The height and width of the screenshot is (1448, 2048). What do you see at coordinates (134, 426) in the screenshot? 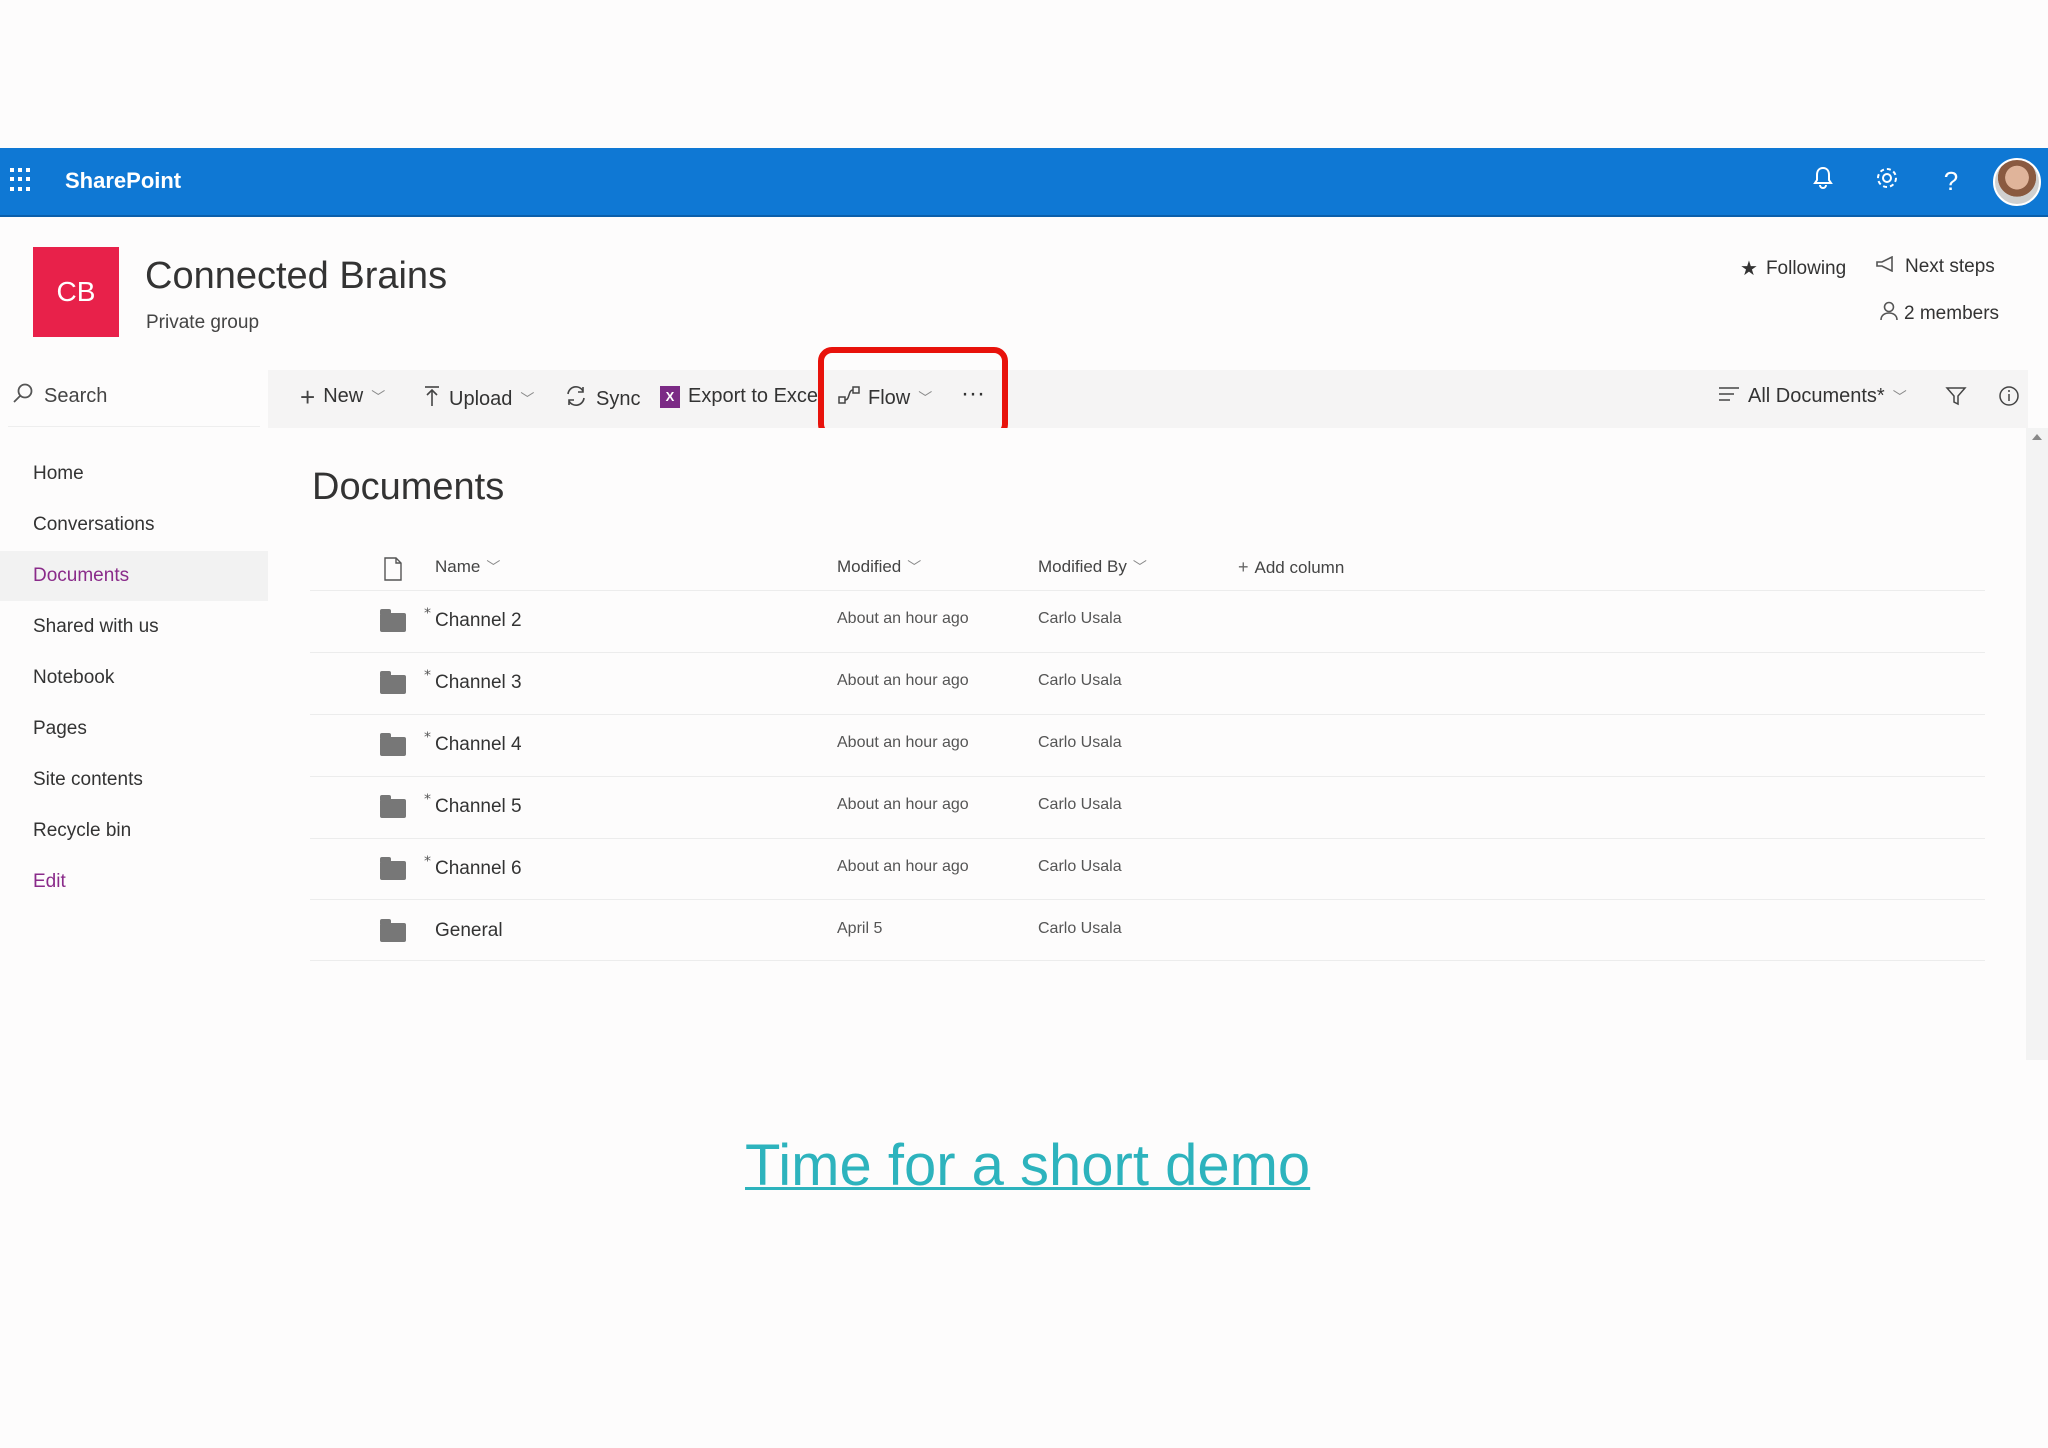
I see `search-divider` at bounding box center [134, 426].